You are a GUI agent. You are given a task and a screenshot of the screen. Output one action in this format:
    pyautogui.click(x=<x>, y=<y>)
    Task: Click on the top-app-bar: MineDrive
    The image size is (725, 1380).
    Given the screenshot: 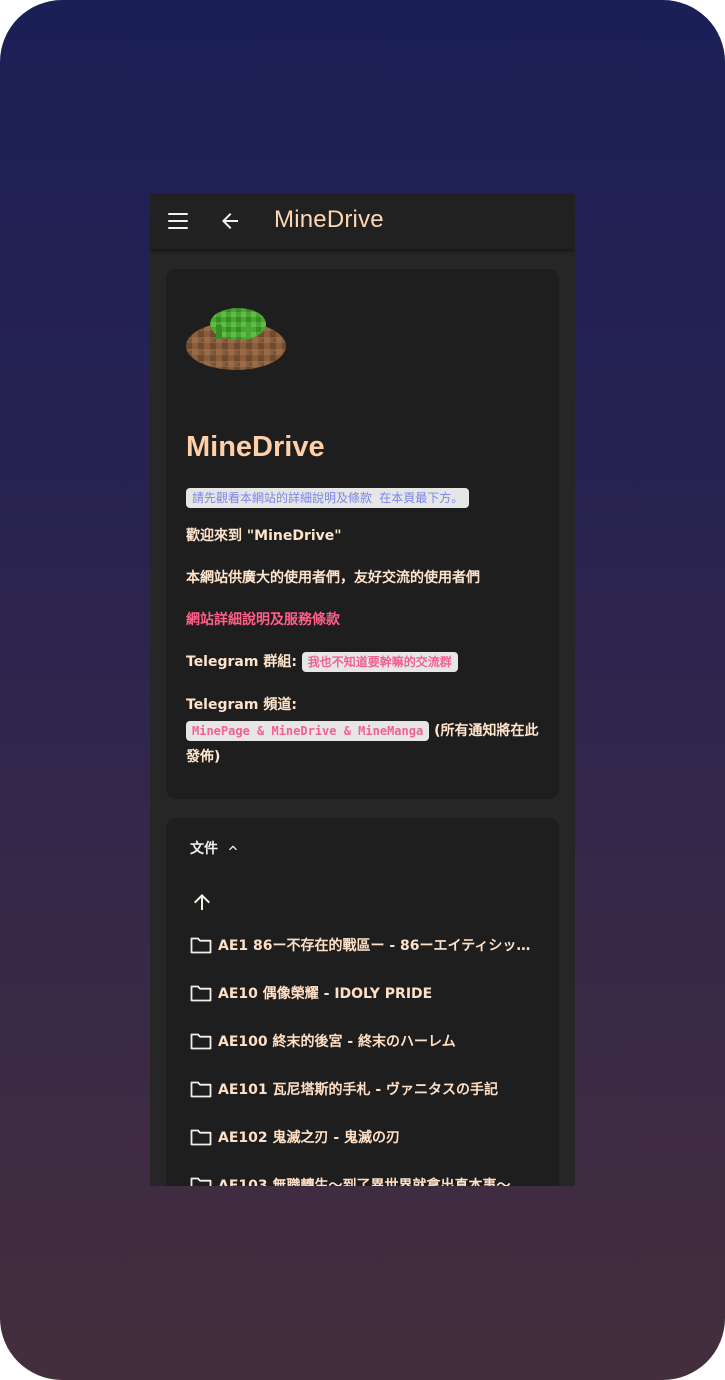 What is the action you would take?
    pyautogui.click(x=362, y=221)
    